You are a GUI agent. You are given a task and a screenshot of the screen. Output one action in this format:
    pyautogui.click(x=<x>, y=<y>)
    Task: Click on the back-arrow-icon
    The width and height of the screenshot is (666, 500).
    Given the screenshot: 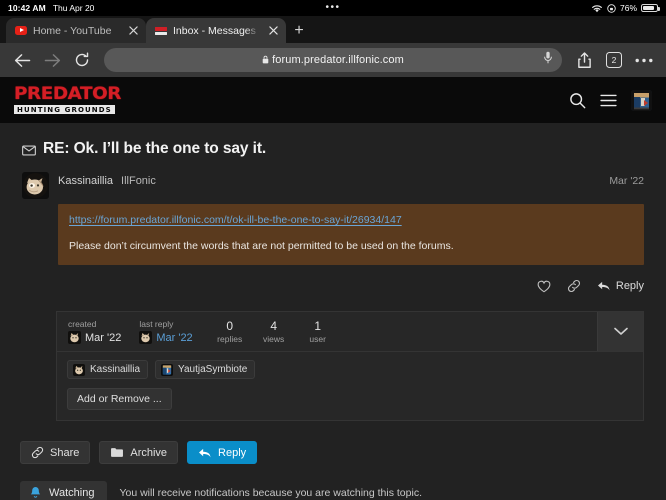 What is the action you would take?
    pyautogui.click(x=22, y=60)
    